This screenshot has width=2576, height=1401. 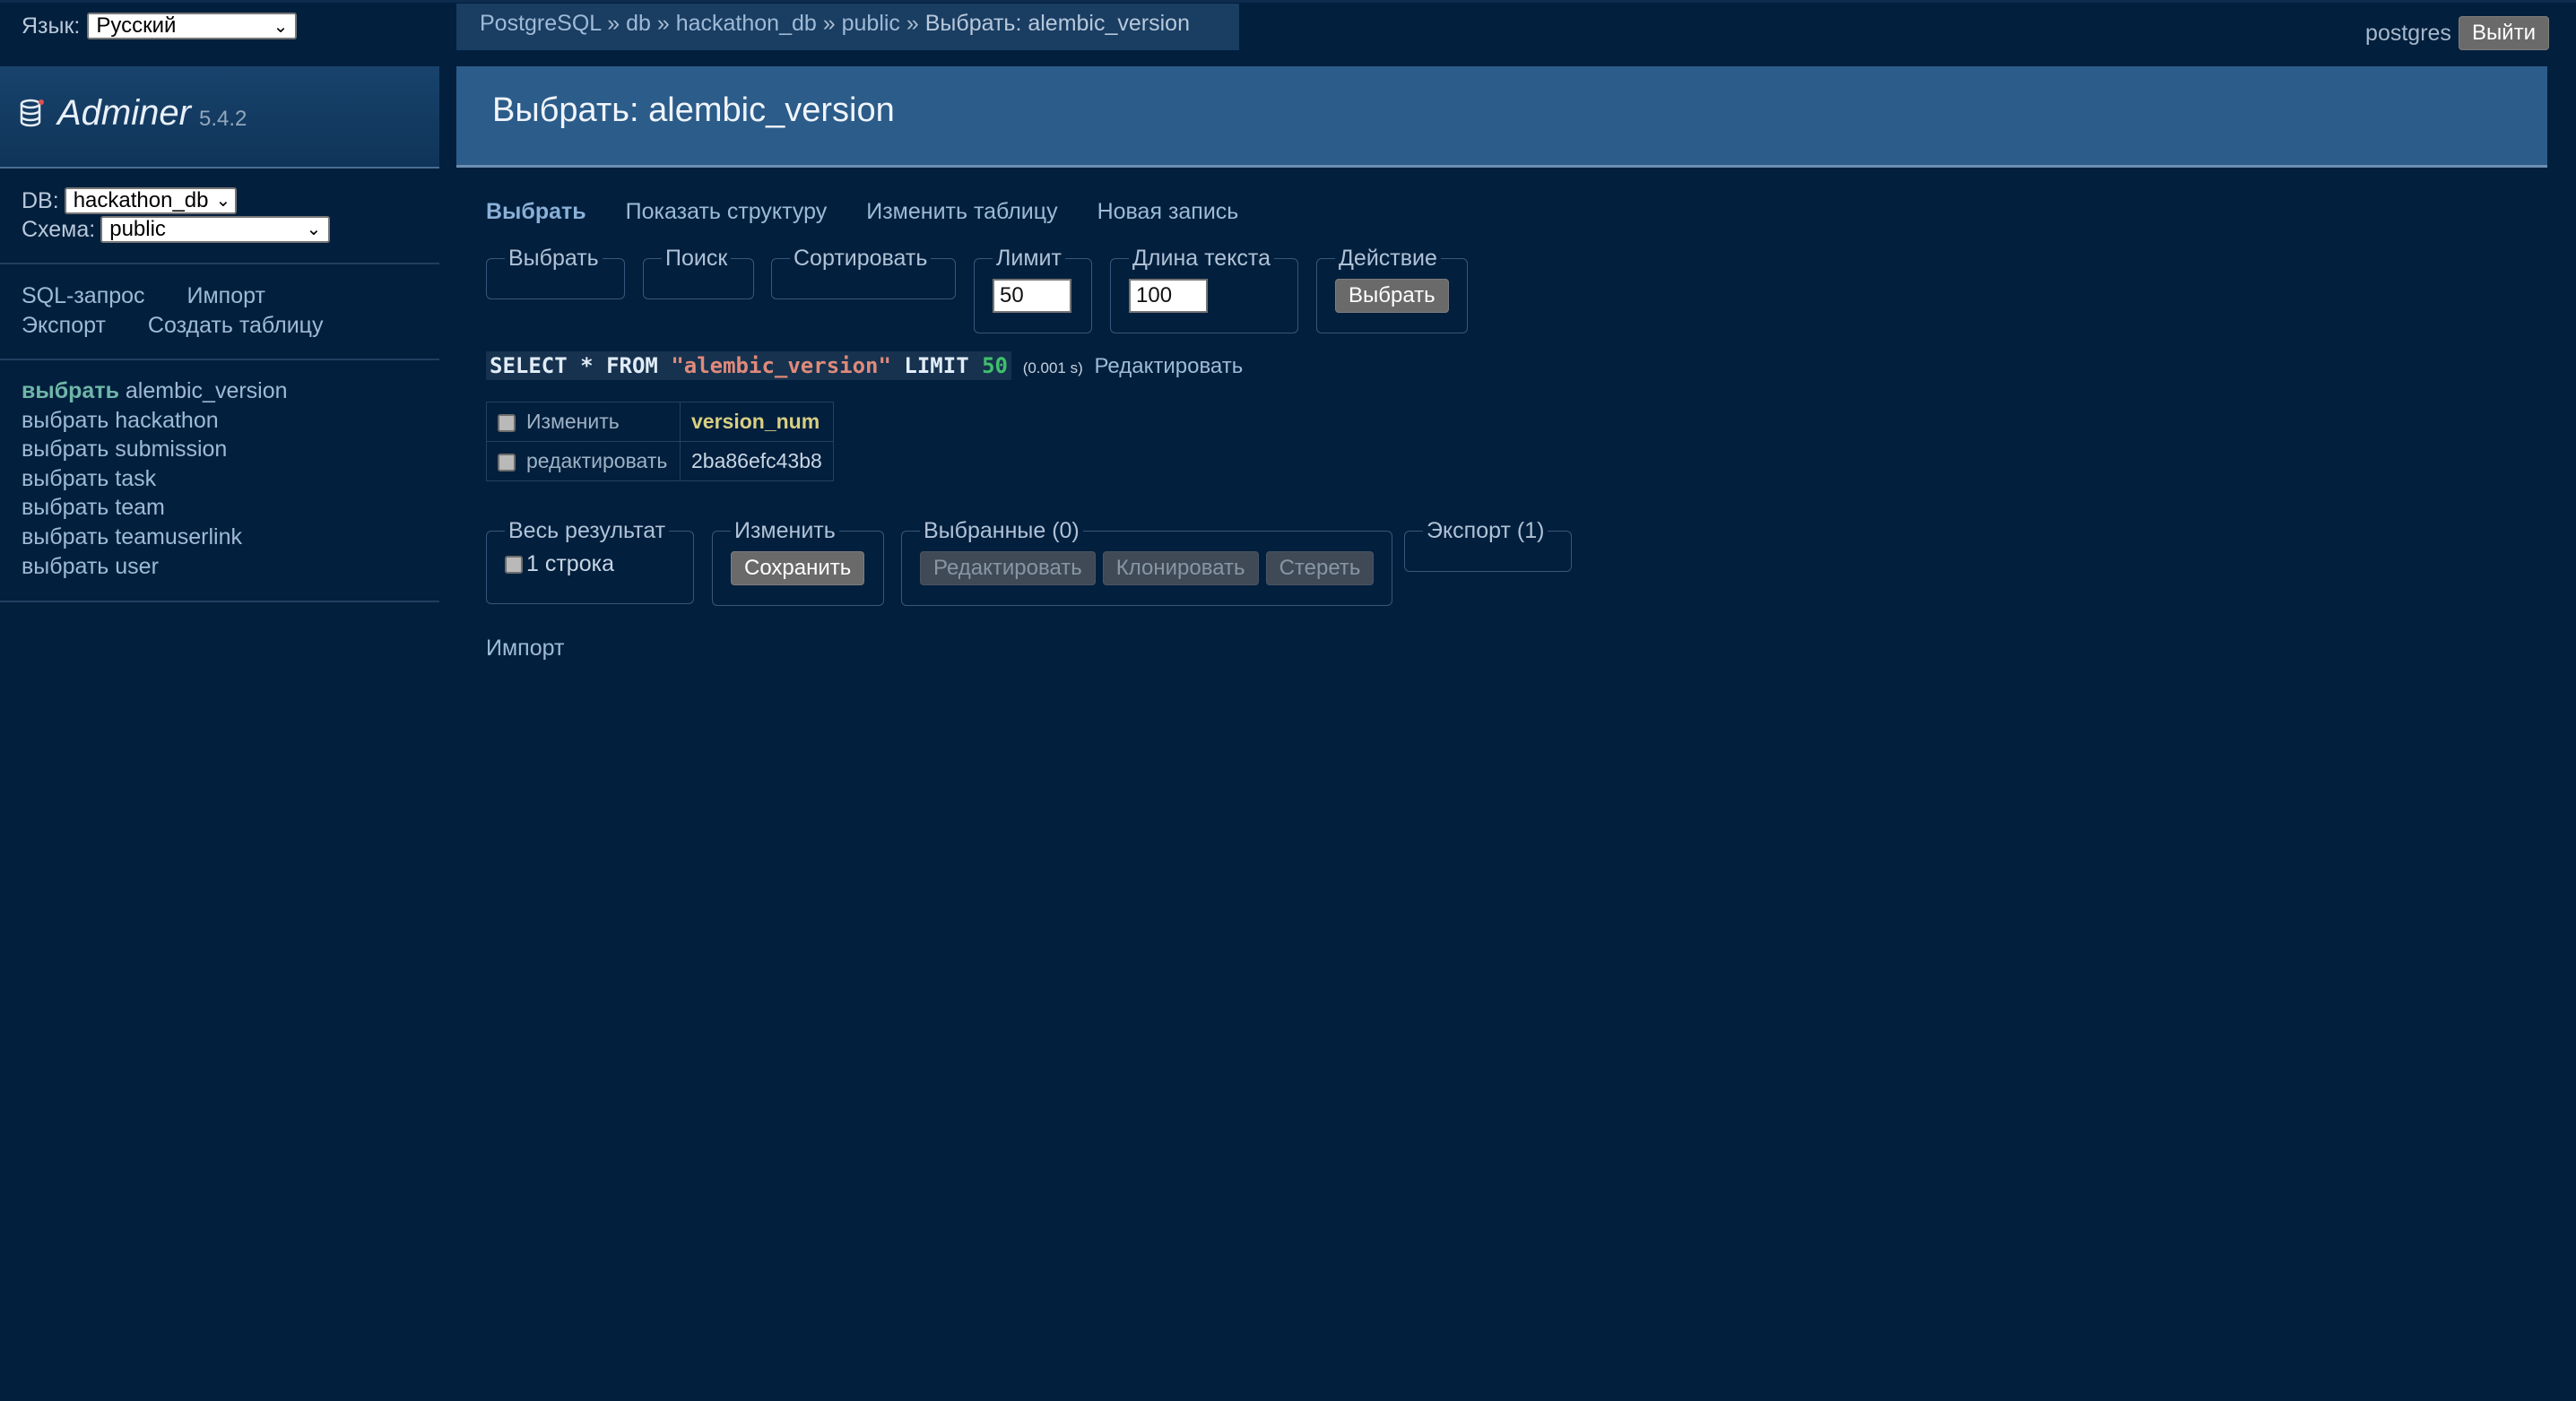 I want to click on language-selector: Язык: Русский ⌄, so click(x=160, y=26).